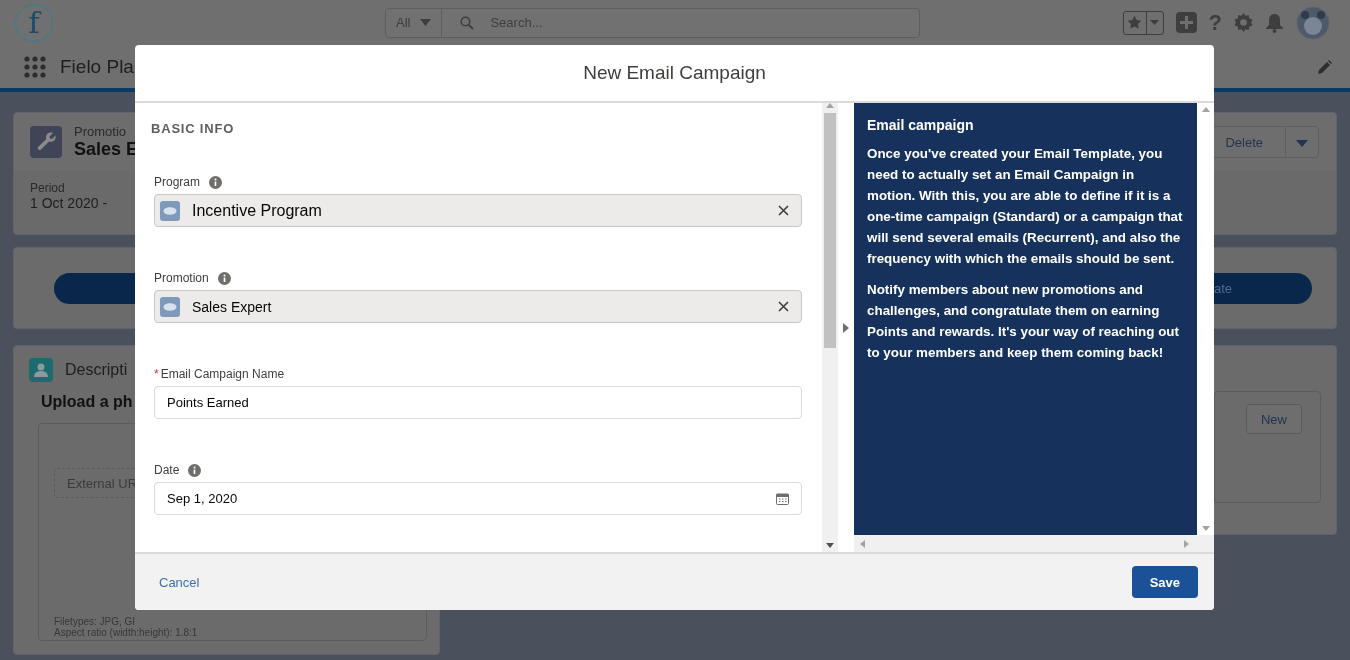  What do you see at coordinates (179, 582) in the screenshot?
I see `cancel-link: Cancel` at bounding box center [179, 582].